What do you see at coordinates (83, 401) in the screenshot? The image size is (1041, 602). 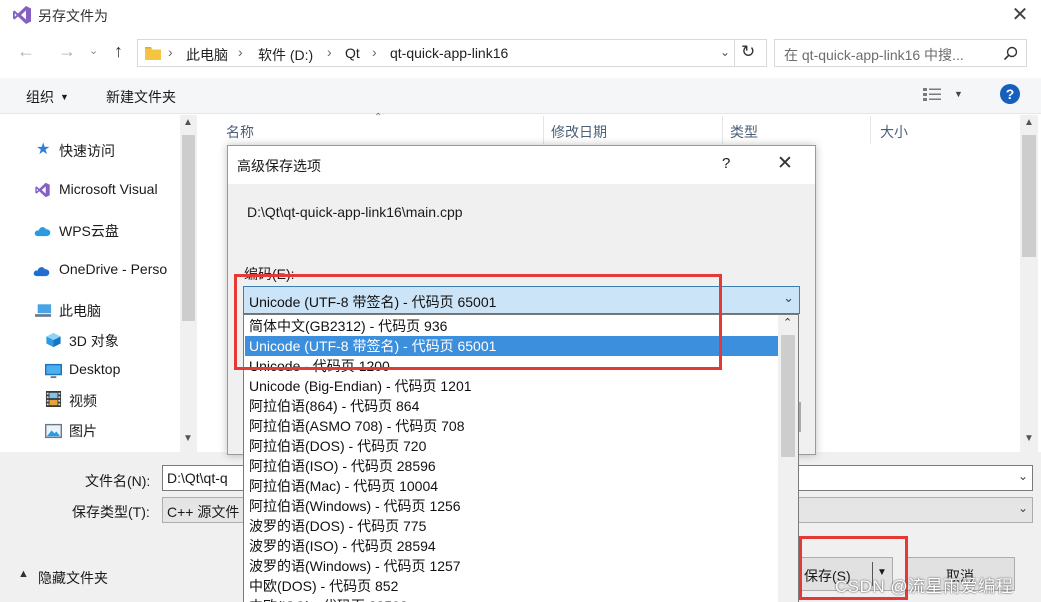 I see `sidebar-item-label: 视频` at bounding box center [83, 401].